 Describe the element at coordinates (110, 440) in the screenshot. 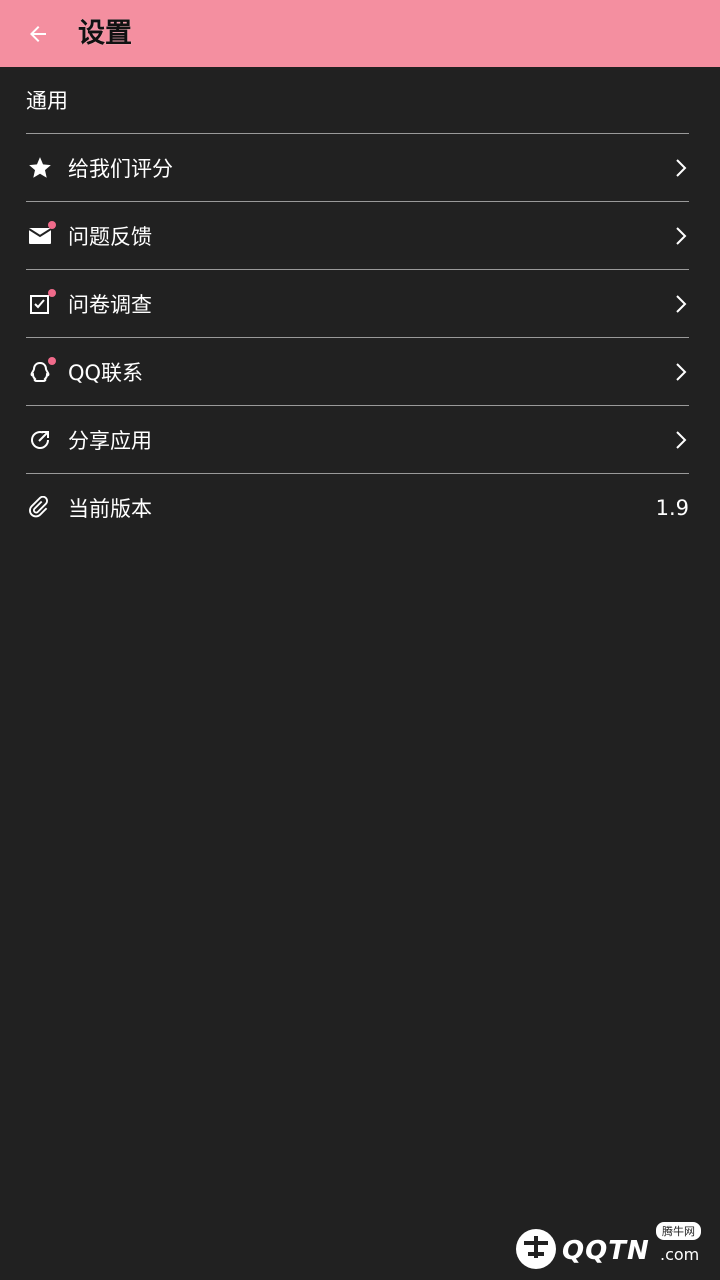

I see `row-label: 分享应用` at that location.